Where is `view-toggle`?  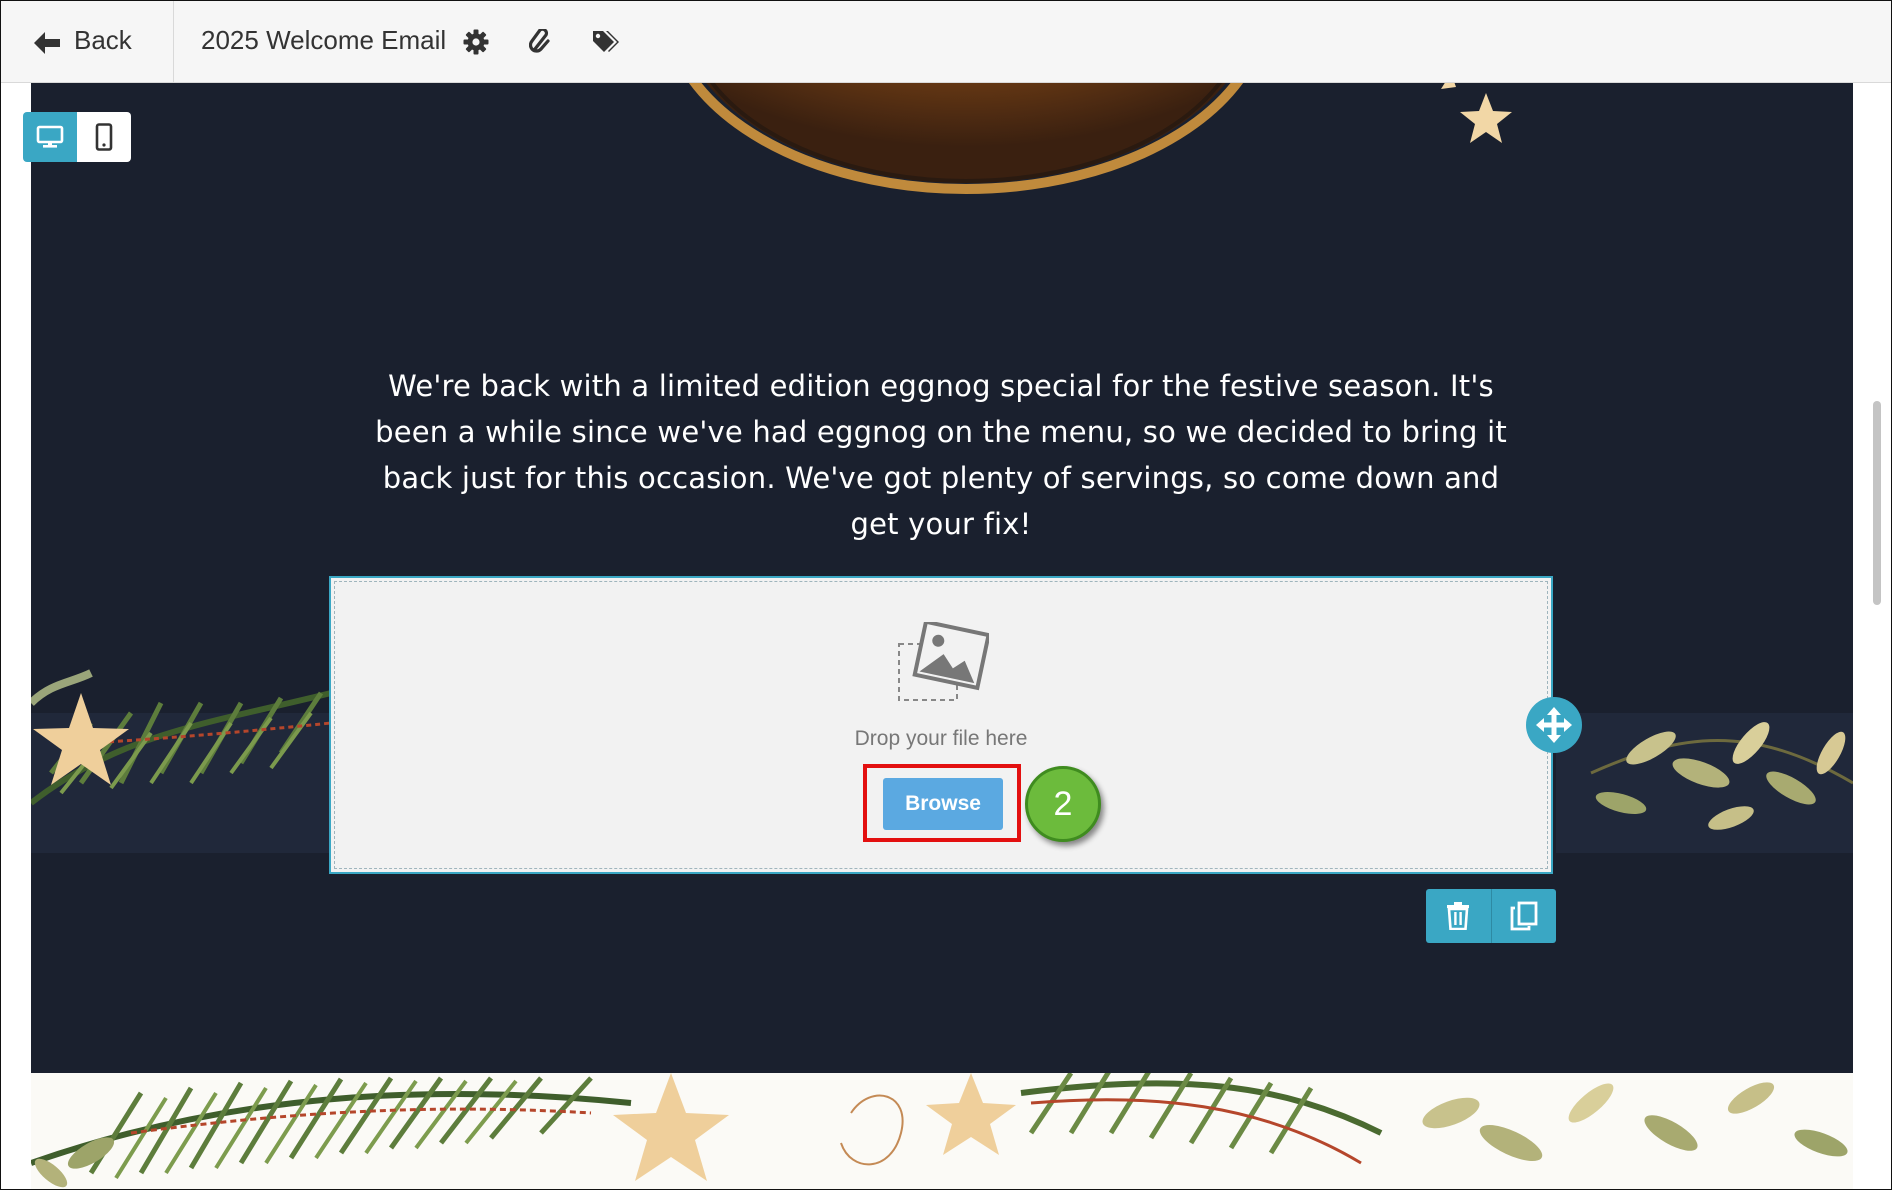 view-toggle is located at coordinates (77, 137).